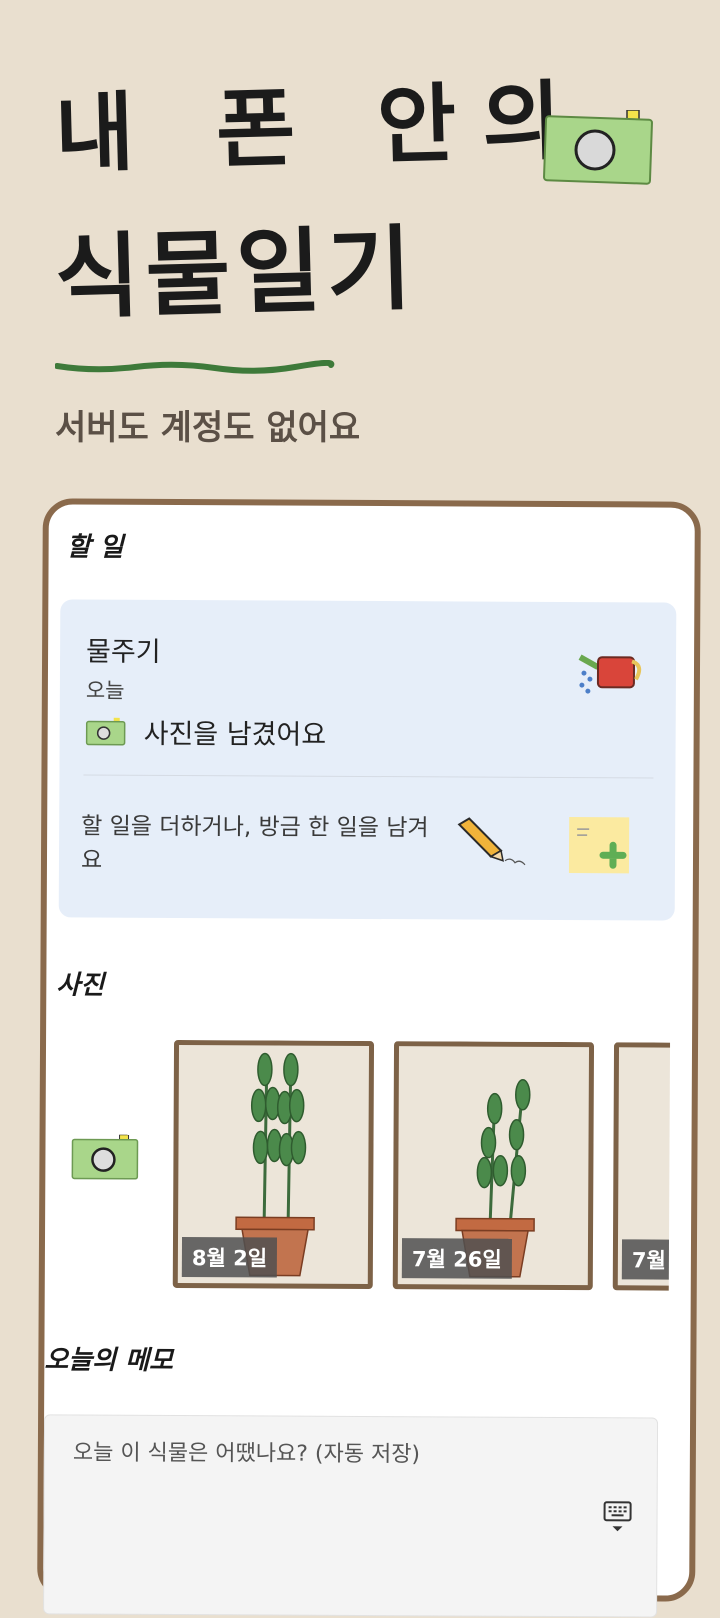  What do you see at coordinates (273, 1164) in the screenshot?
I see `photo-card: 8월 2일` at bounding box center [273, 1164].